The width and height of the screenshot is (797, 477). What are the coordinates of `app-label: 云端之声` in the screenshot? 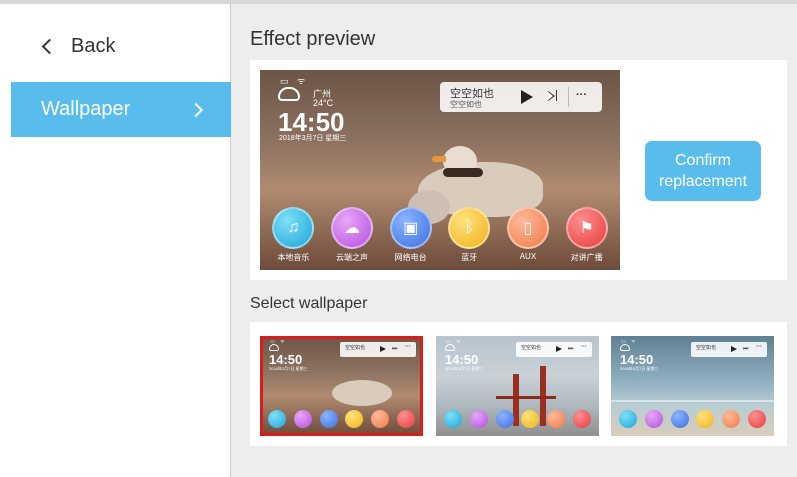 It's located at (351, 257).